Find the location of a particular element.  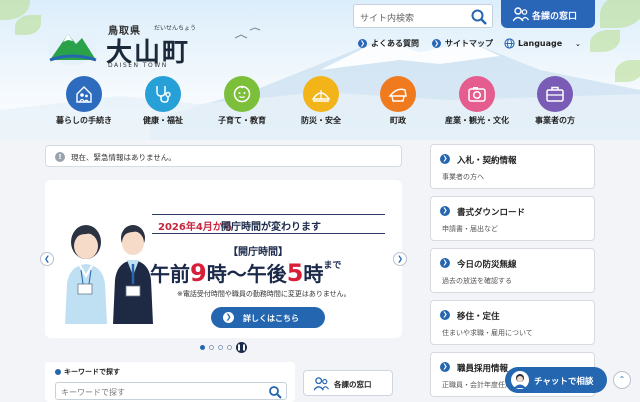

notice-text: 現在、緊急情報はありません。 is located at coordinates (123, 157).